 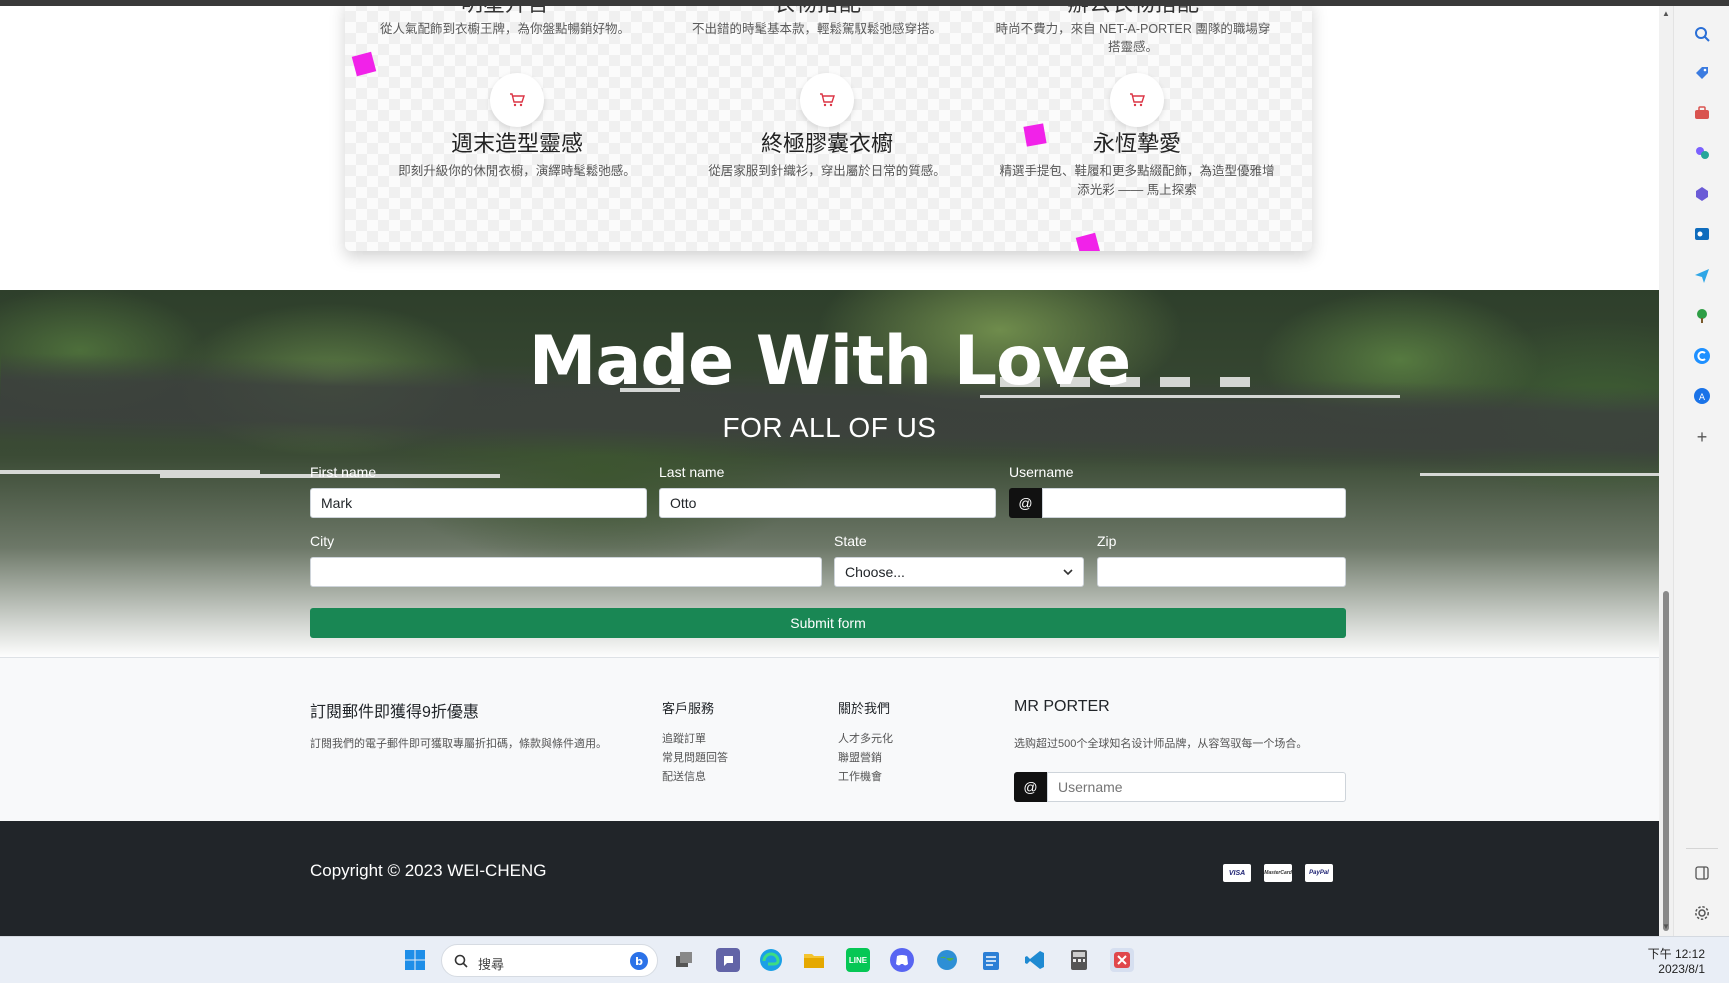 What do you see at coordinates (850, 541) in the screenshot?
I see `state-label: State` at bounding box center [850, 541].